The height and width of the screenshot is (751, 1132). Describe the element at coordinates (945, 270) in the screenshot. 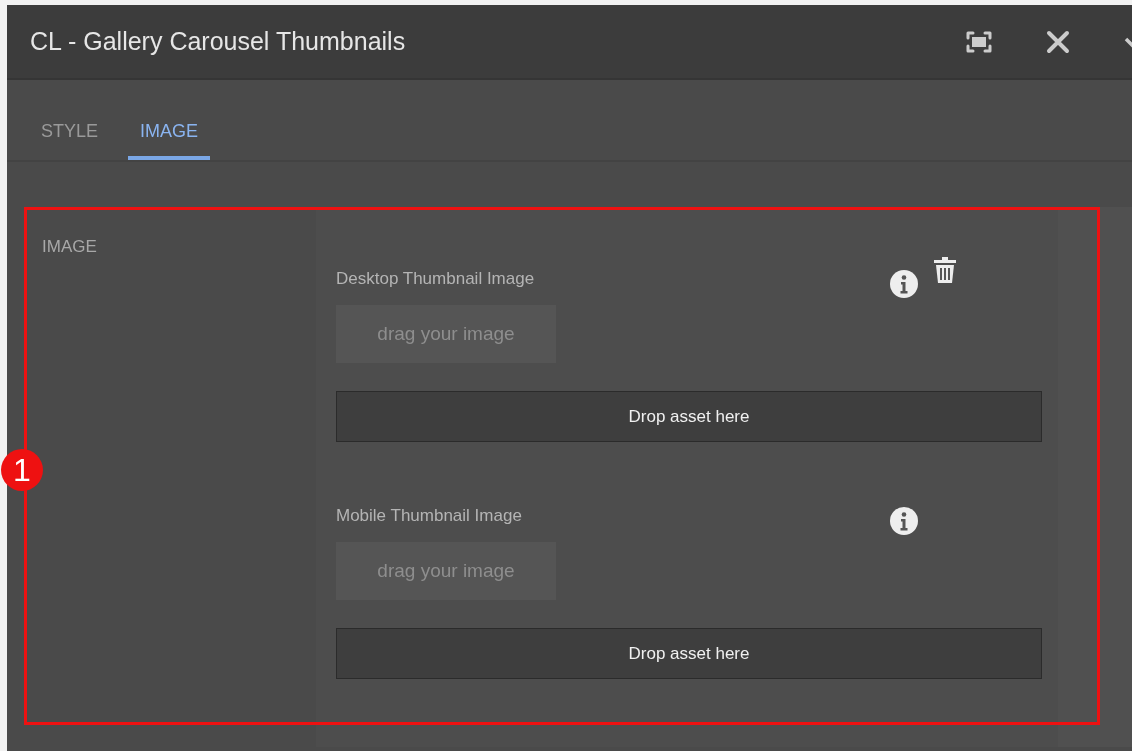

I see `delete-icon` at that location.